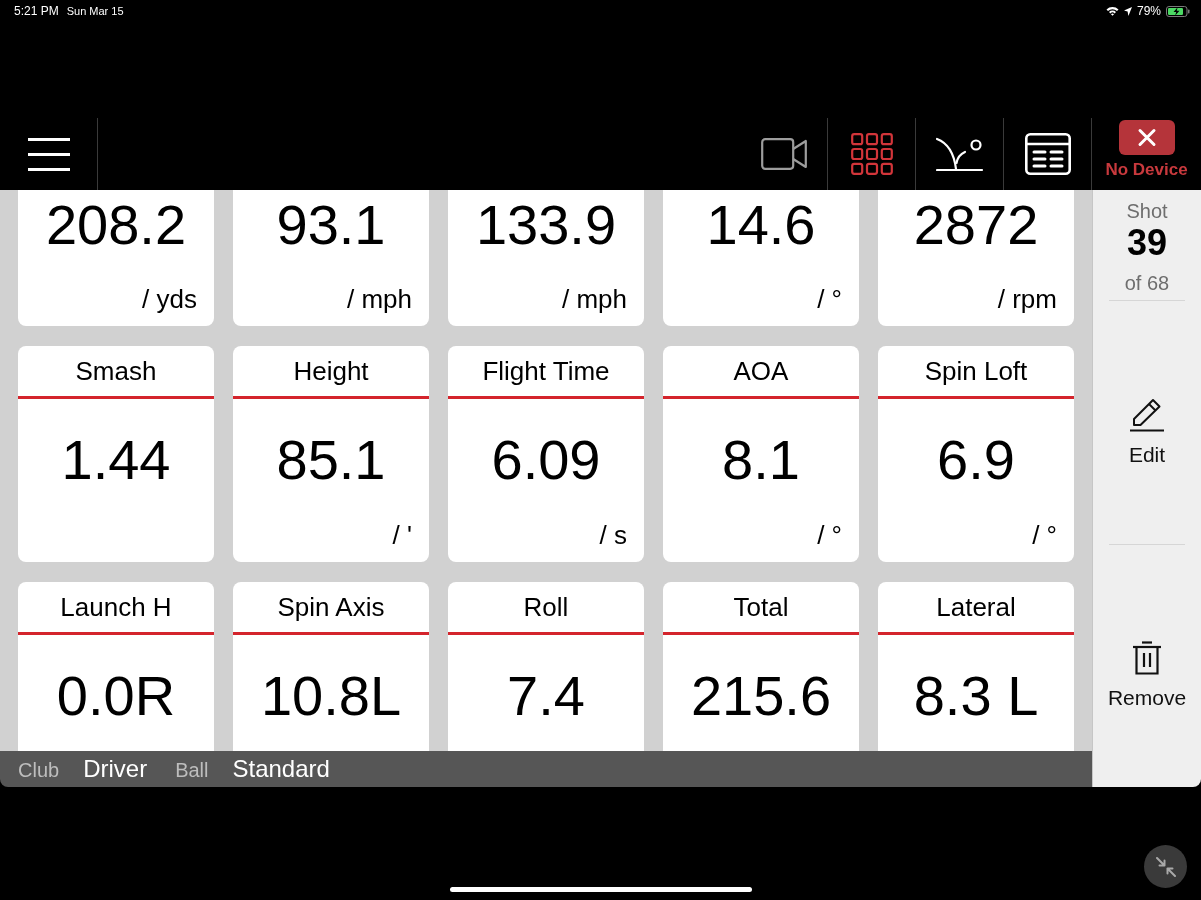  Describe the element at coordinates (1147, 675) in the screenshot. I see `panel-action-button: Remove` at that location.